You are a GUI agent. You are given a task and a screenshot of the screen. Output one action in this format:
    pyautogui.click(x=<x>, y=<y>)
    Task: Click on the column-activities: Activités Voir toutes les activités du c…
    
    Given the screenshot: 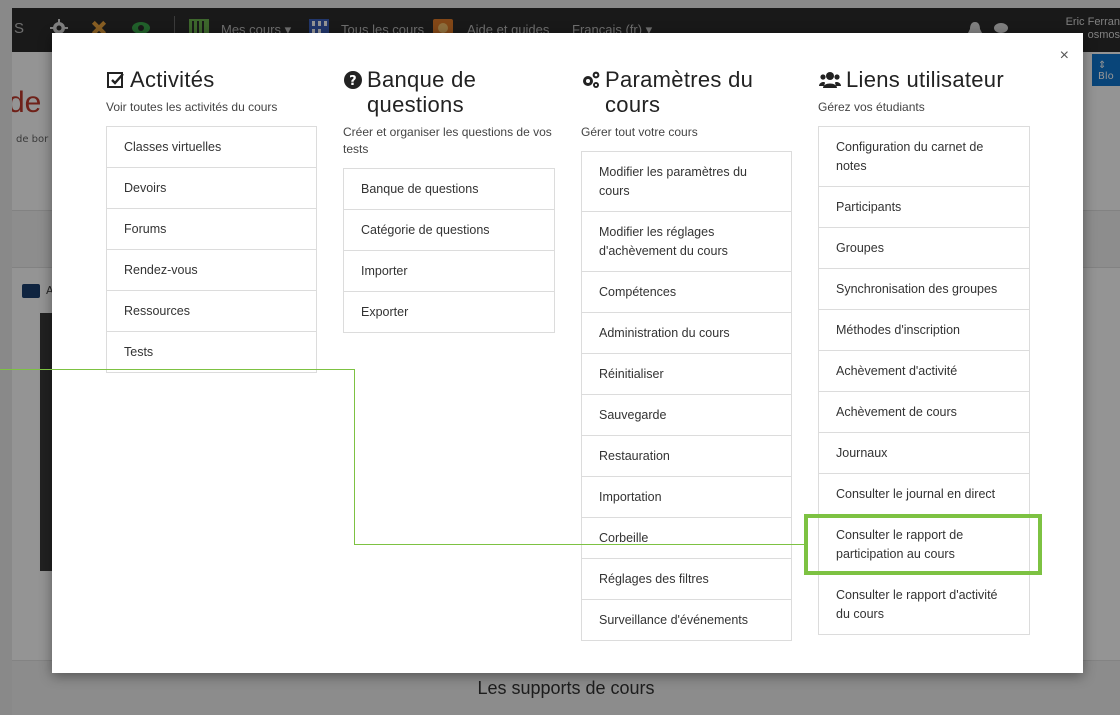 What is the action you would take?
    pyautogui.click(x=211, y=220)
    